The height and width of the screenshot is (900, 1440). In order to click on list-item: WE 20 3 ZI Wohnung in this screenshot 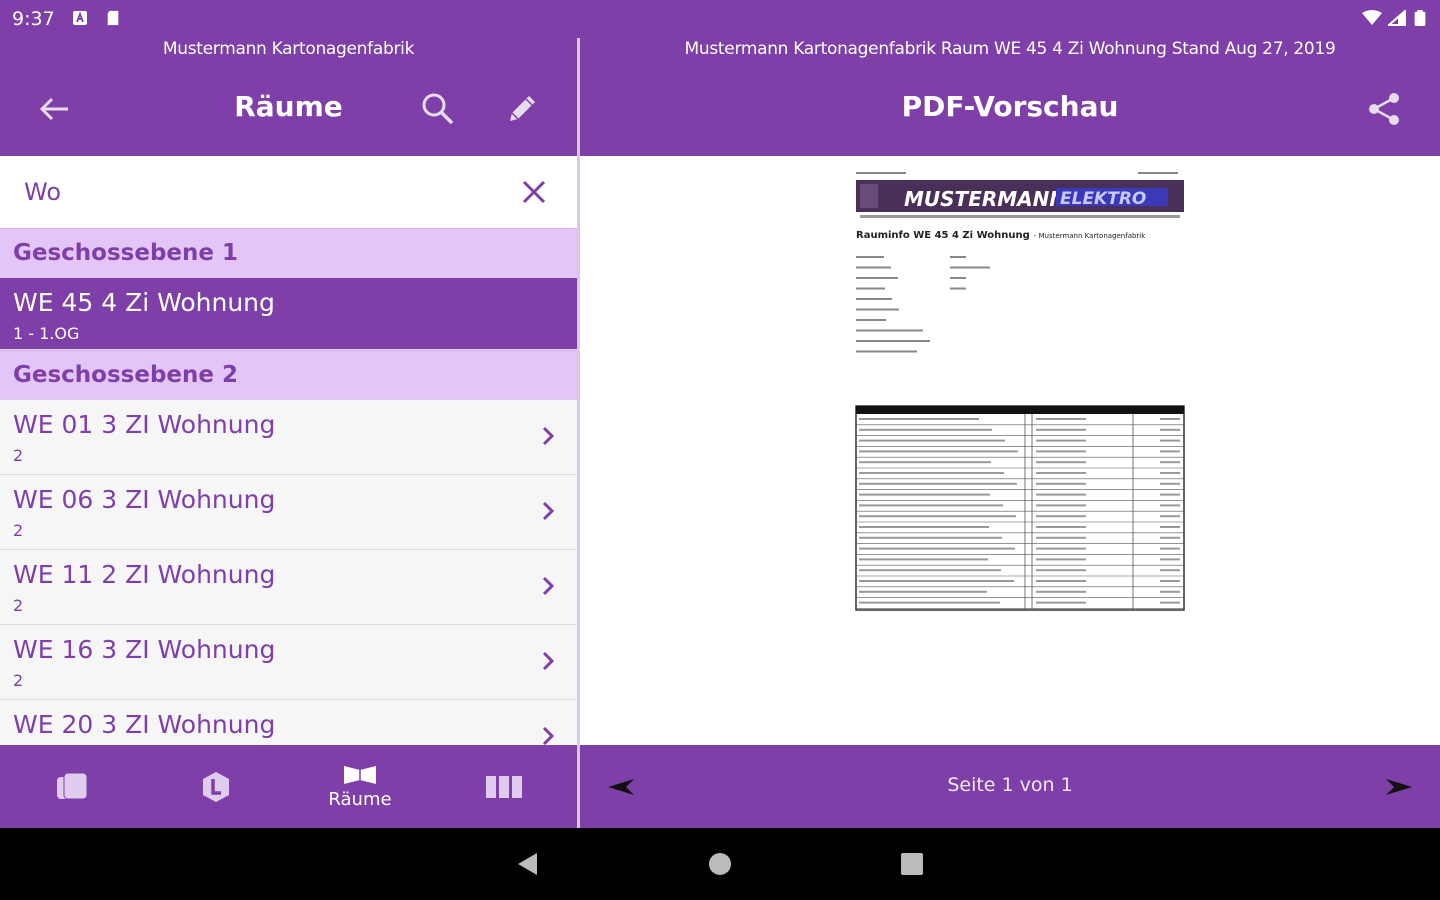, I will do `click(288, 722)`.